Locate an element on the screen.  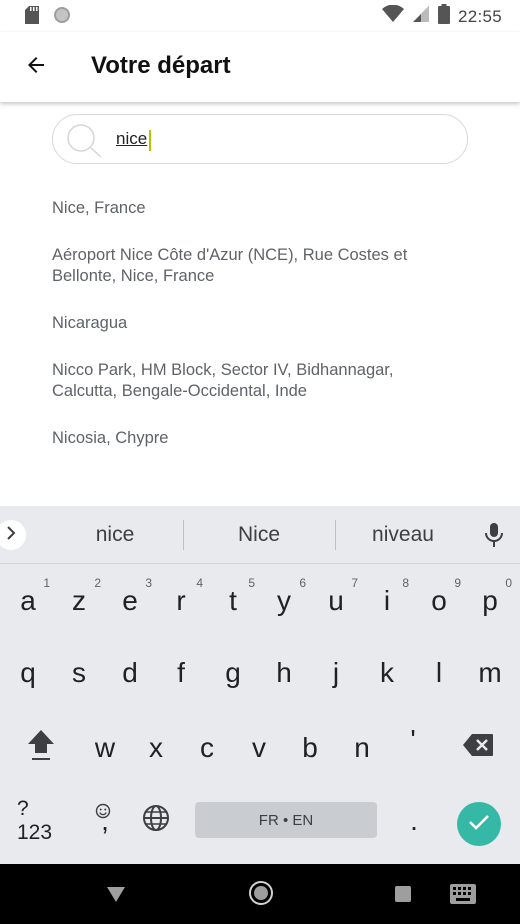
key-h: h is located at coordinates (284, 673).